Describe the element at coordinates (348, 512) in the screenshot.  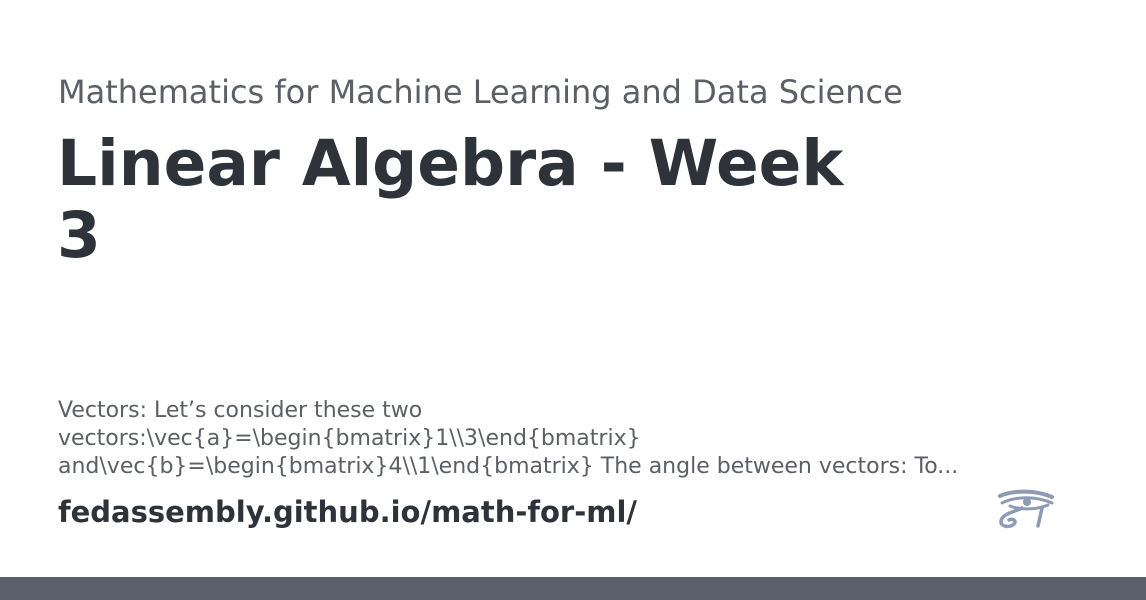
I see `site-url: fedassembly.github.io/math-for-ml/` at that location.